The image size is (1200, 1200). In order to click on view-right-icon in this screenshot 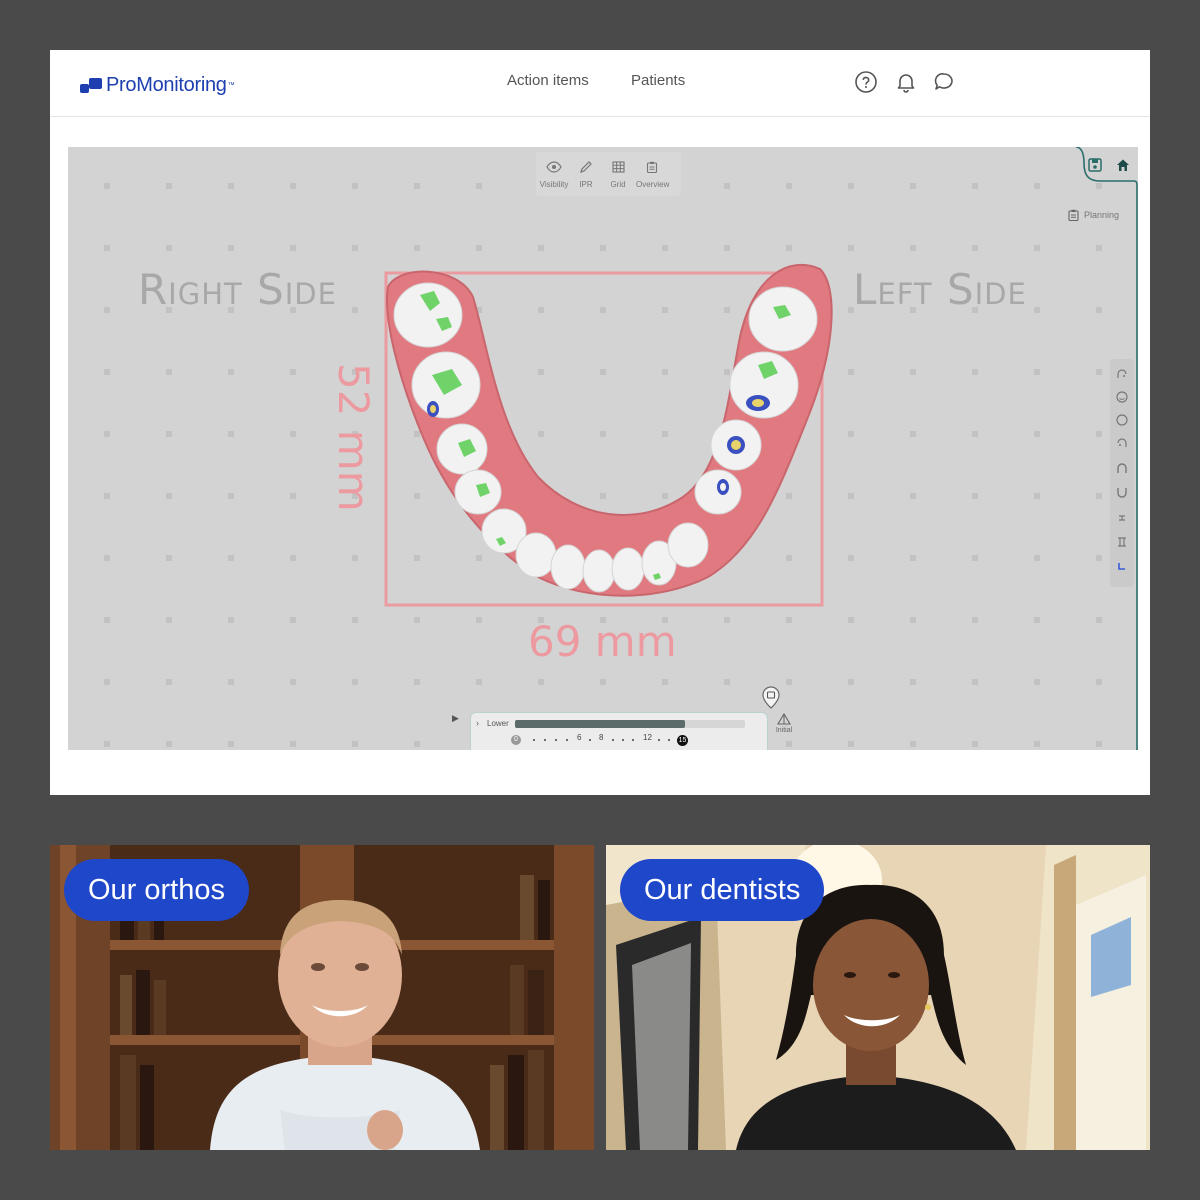, I will do `click(1122, 374)`.